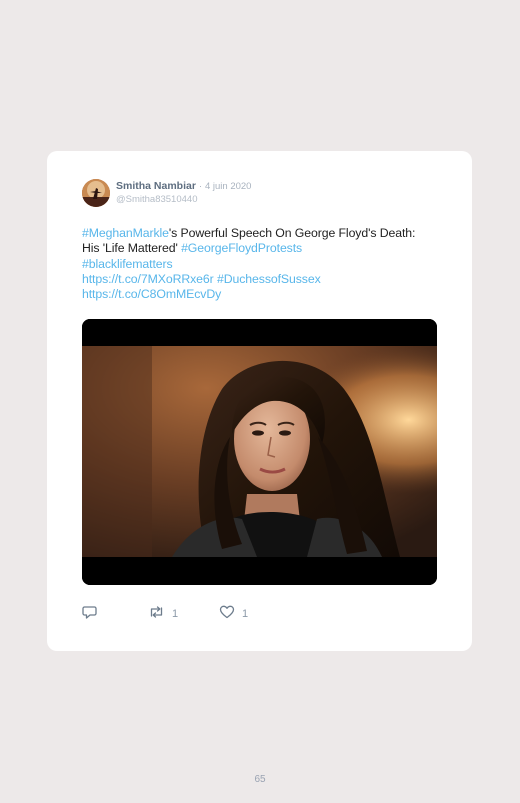 The image size is (520, 803). What do you see at coordinates (96, 193) in the screenshot?
I see `avatar` at bounding box center [96, 193].